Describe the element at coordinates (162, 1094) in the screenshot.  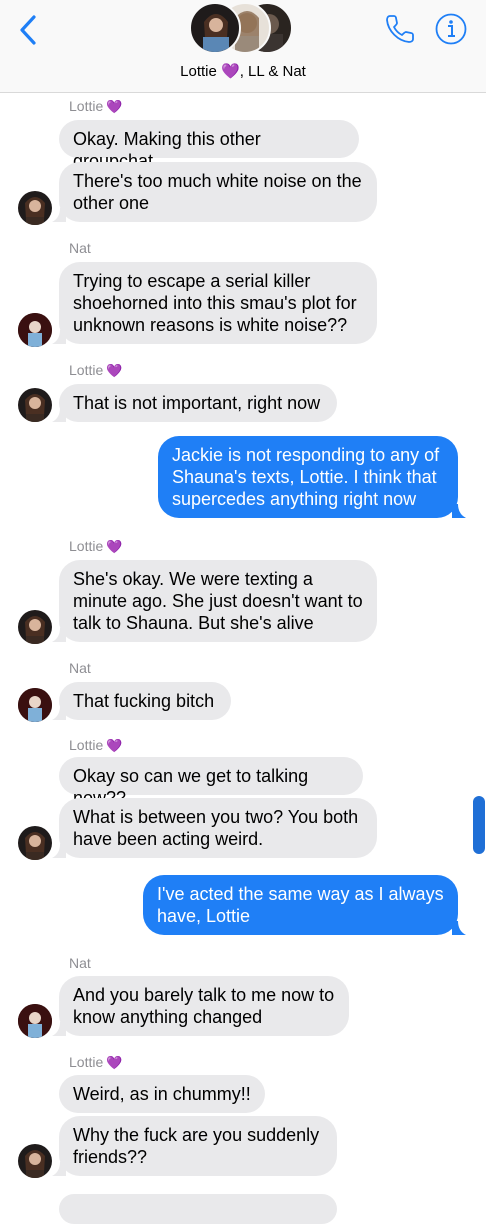
I see `message-bubble: Weird, as in chummy!!` at that location.